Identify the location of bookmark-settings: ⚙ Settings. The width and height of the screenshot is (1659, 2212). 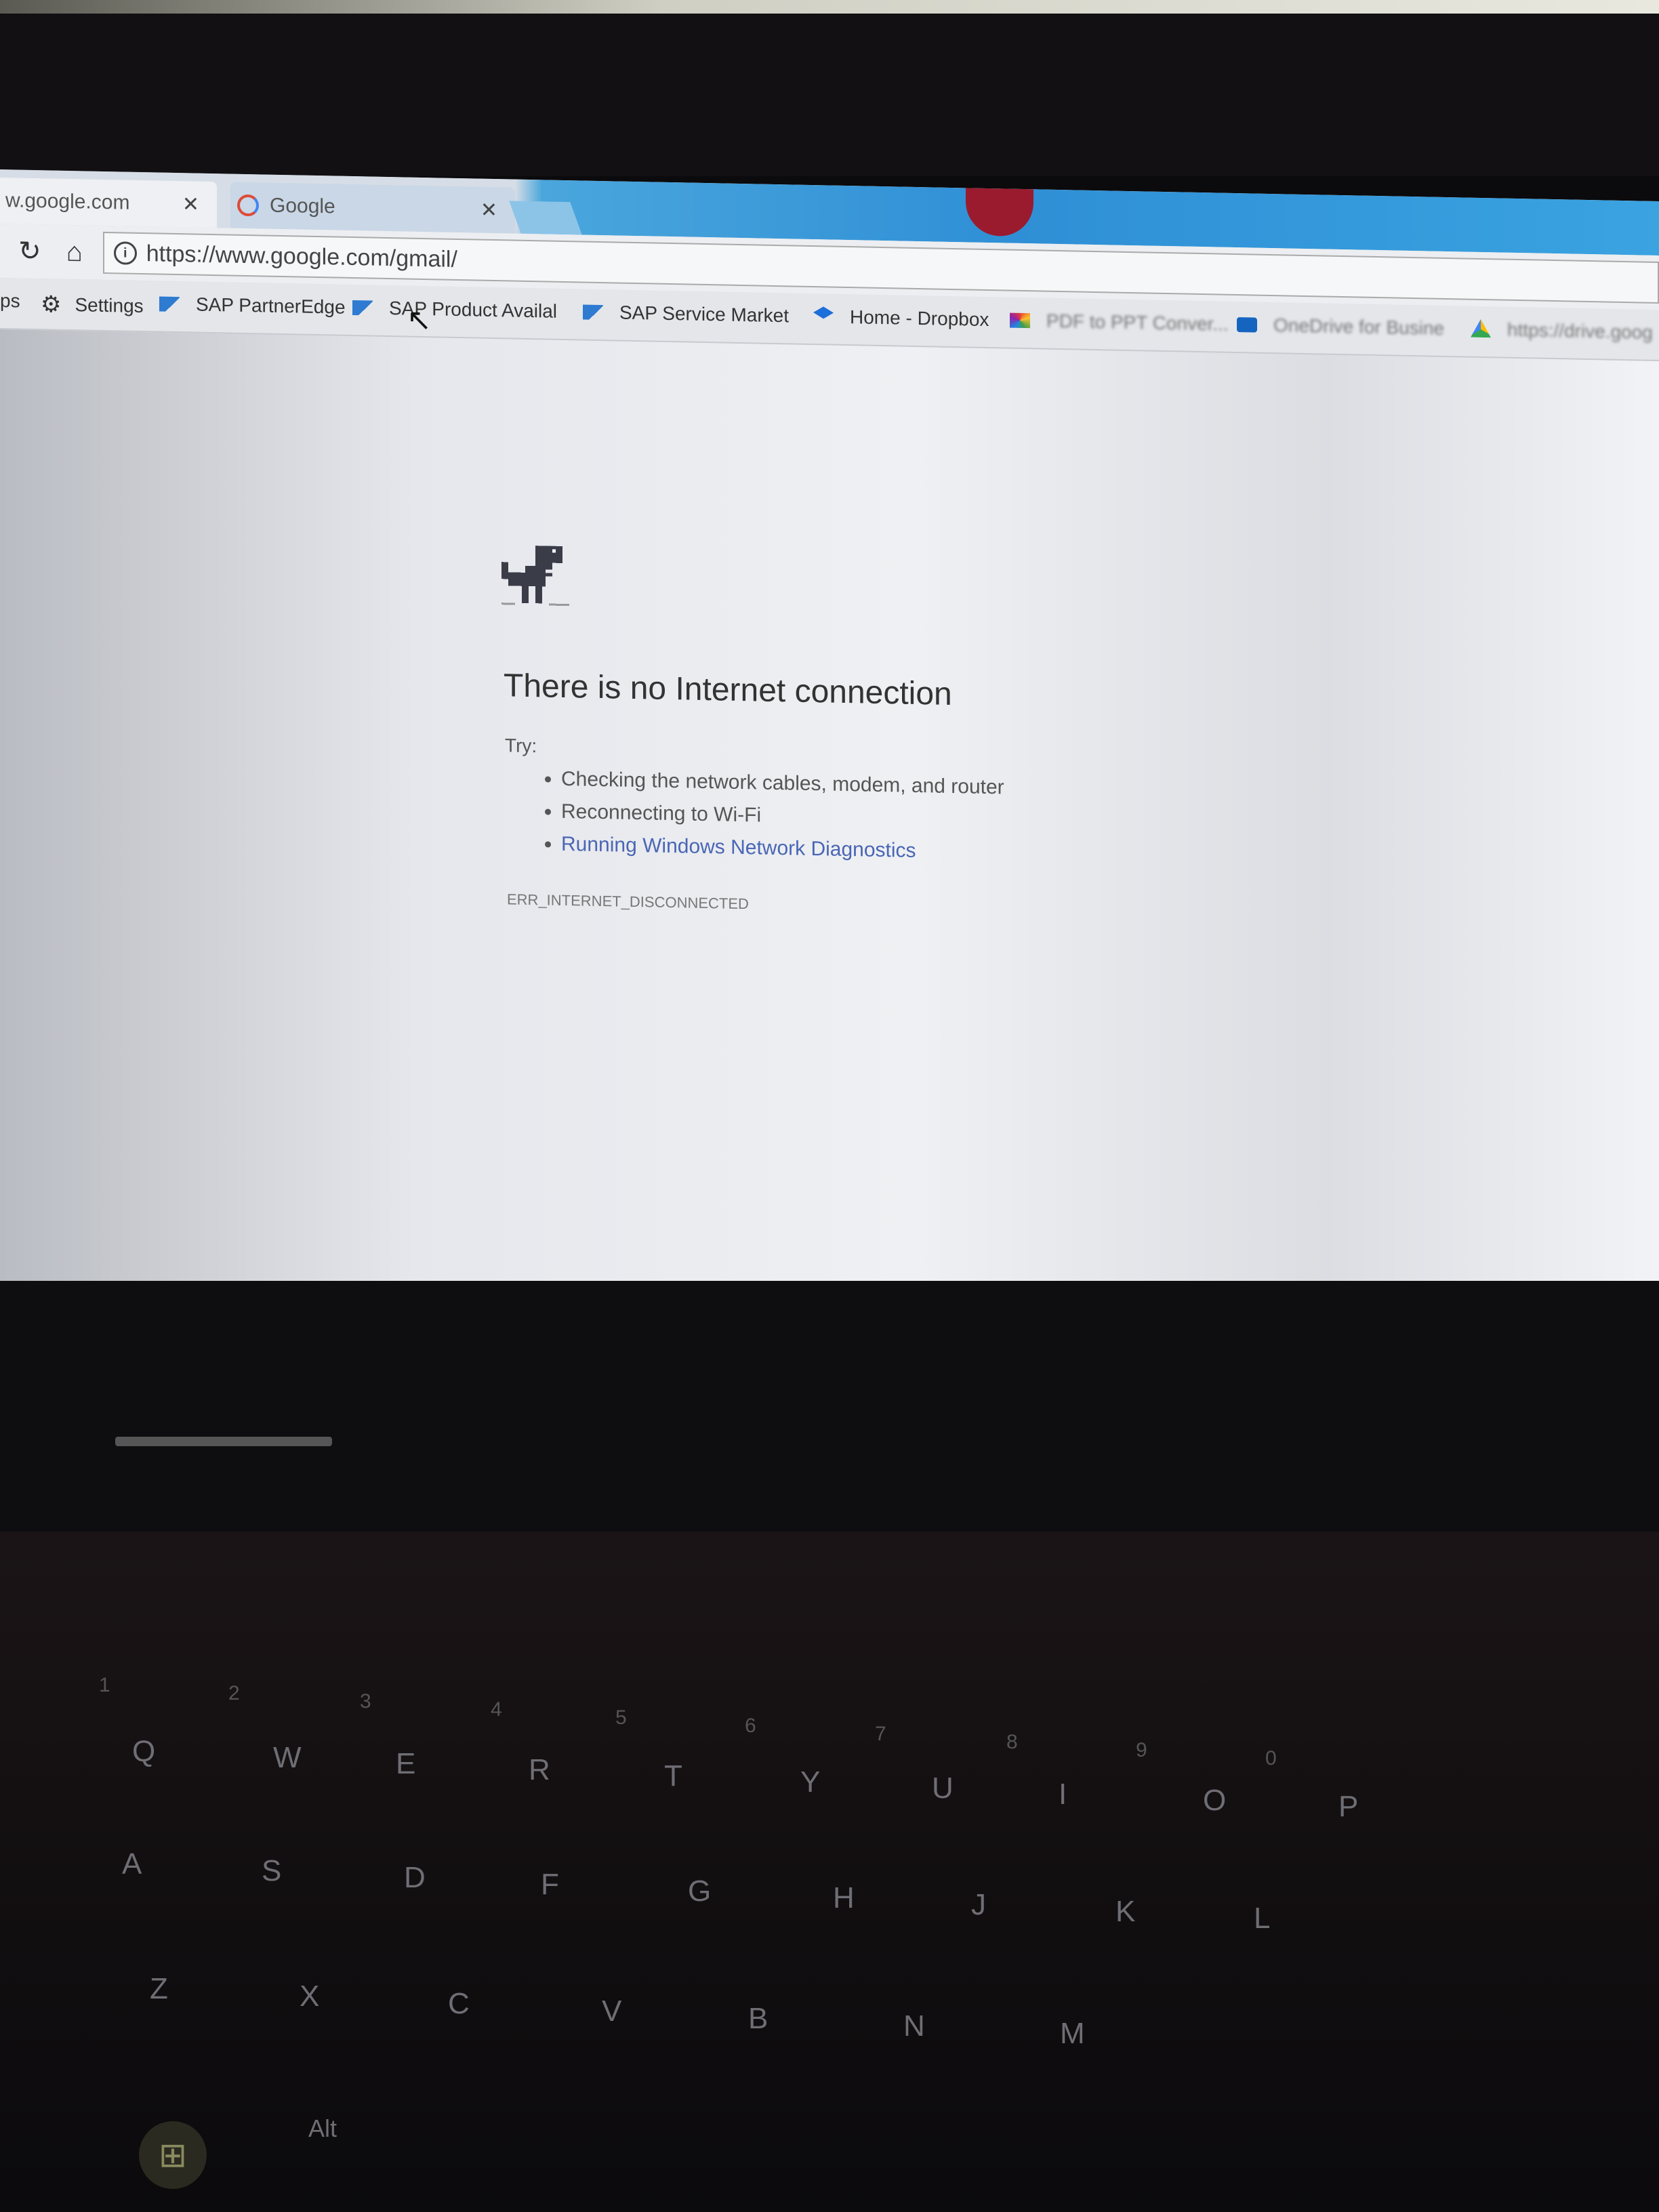
(92, 305).